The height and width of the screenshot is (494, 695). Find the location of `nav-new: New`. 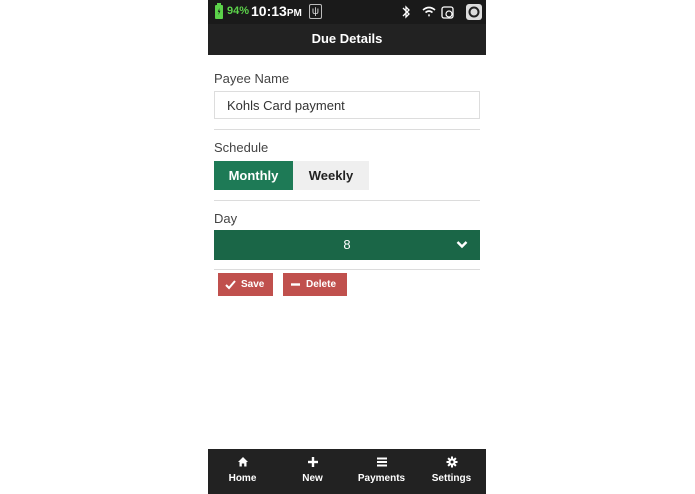

nav-new: New is located at coordinates (312, 471).